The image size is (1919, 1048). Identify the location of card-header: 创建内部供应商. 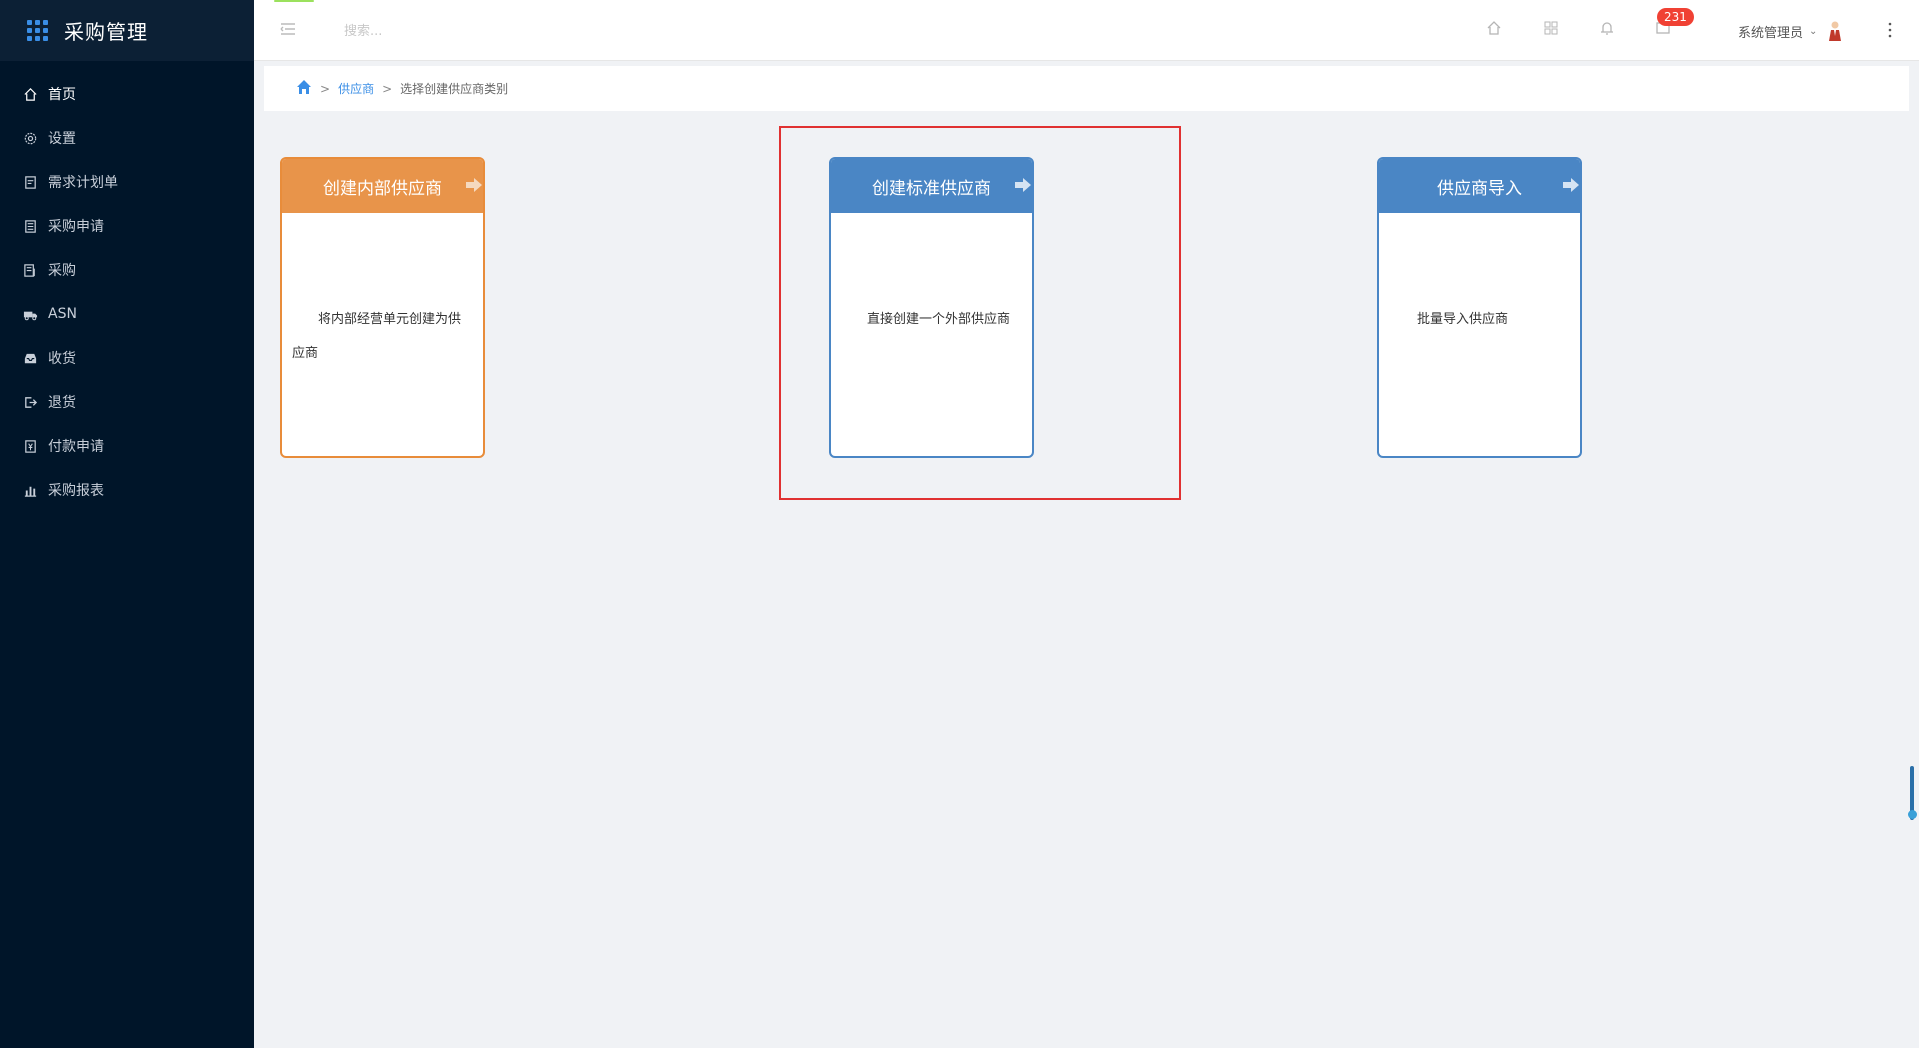
(382, 186).